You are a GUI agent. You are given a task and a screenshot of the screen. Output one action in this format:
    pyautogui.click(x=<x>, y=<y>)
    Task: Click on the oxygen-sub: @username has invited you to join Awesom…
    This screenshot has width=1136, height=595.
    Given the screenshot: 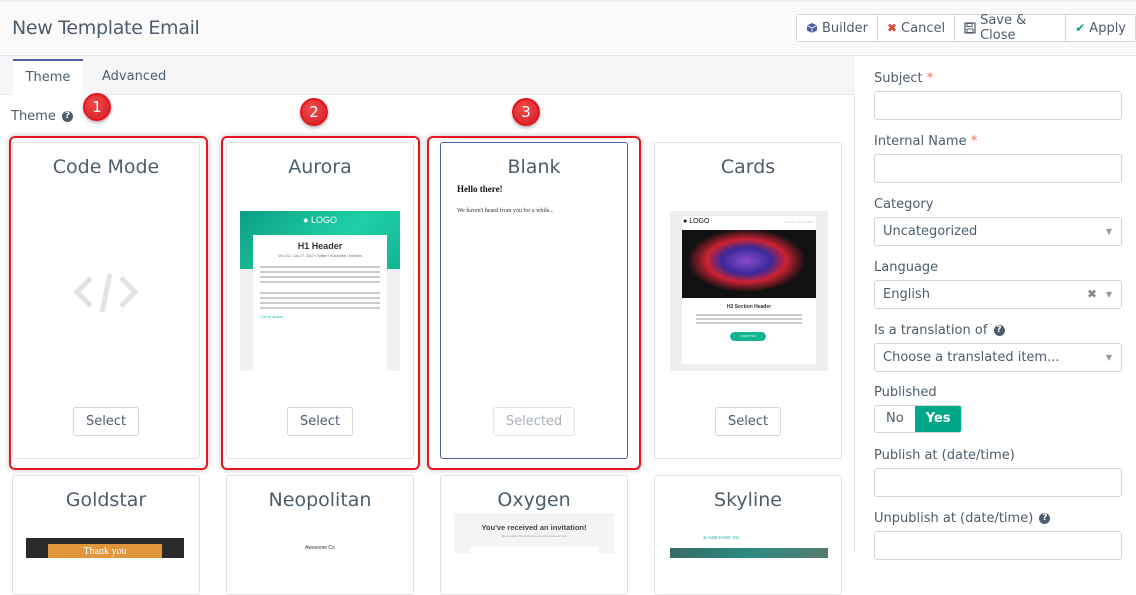 What is the action you would take?
    pyautogui.click(x=534, y=536)
    